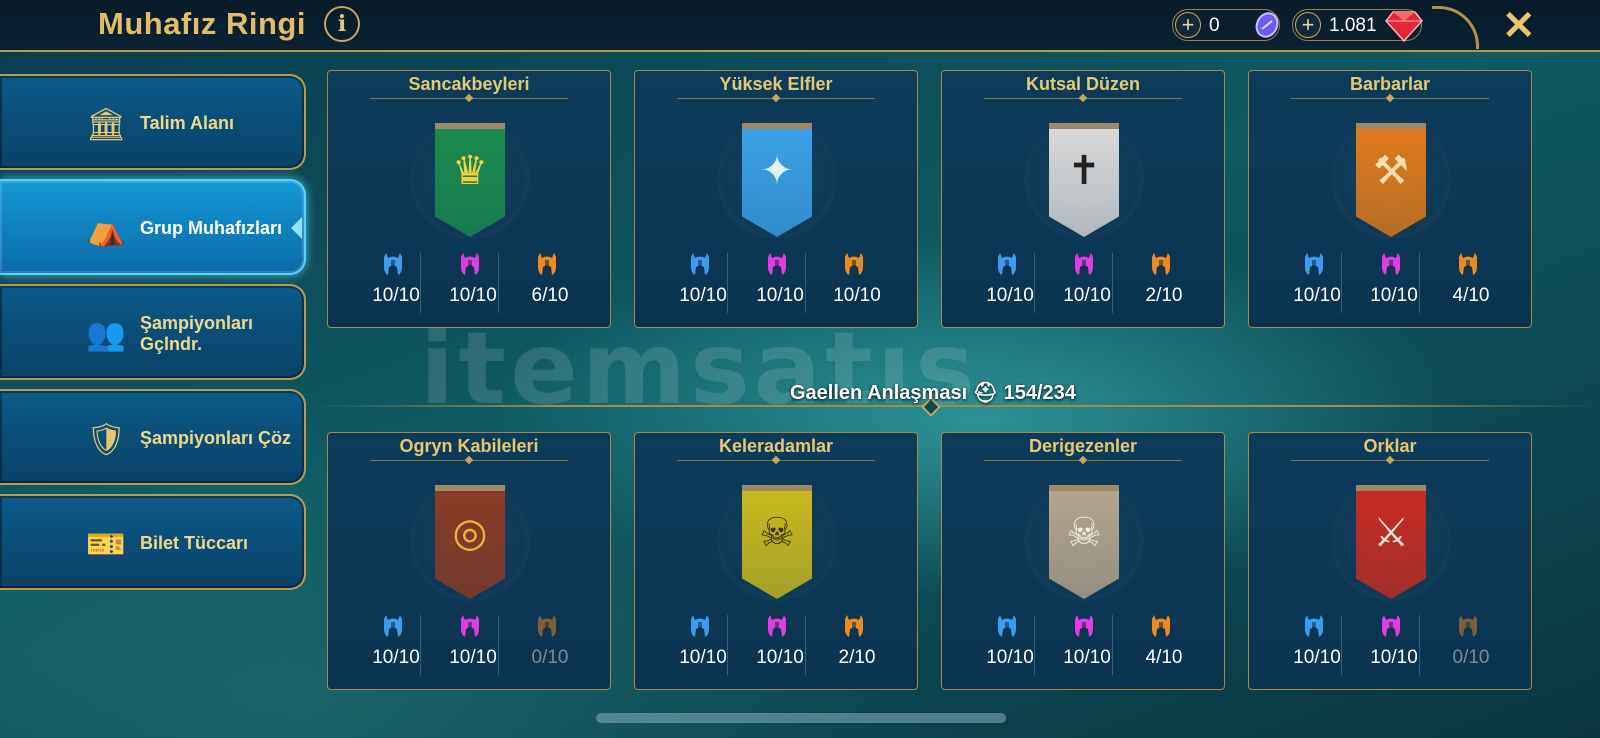  What do you see at coordinates (106, 334) in the screenshot?
I see `sidebar-icon: 👥` at bounding box center [106, 334].